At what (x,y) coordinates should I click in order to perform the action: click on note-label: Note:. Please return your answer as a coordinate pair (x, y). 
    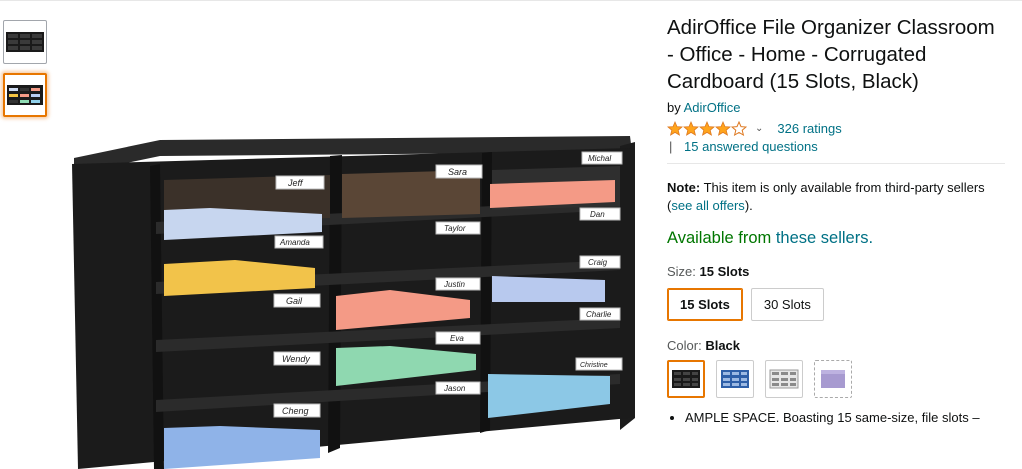
    Looking at the image, I should click on (684, 187).